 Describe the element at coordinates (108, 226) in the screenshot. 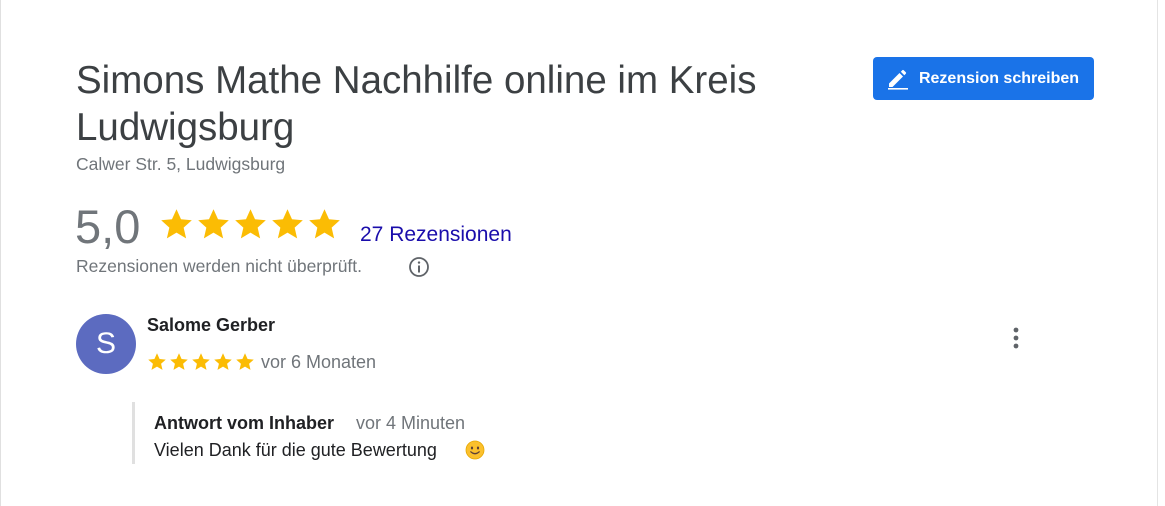

I see `average-rating: 5,0` at that location.